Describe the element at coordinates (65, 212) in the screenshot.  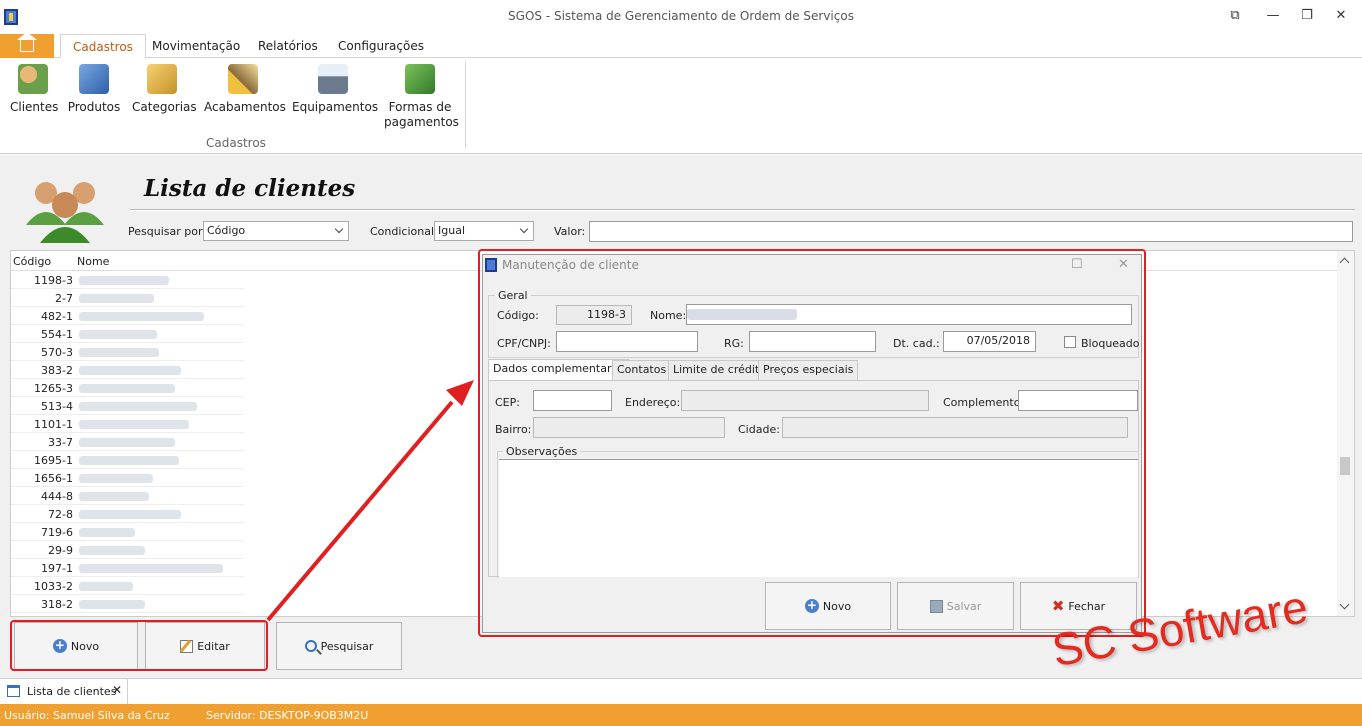
I see `clients-icon` at that location.